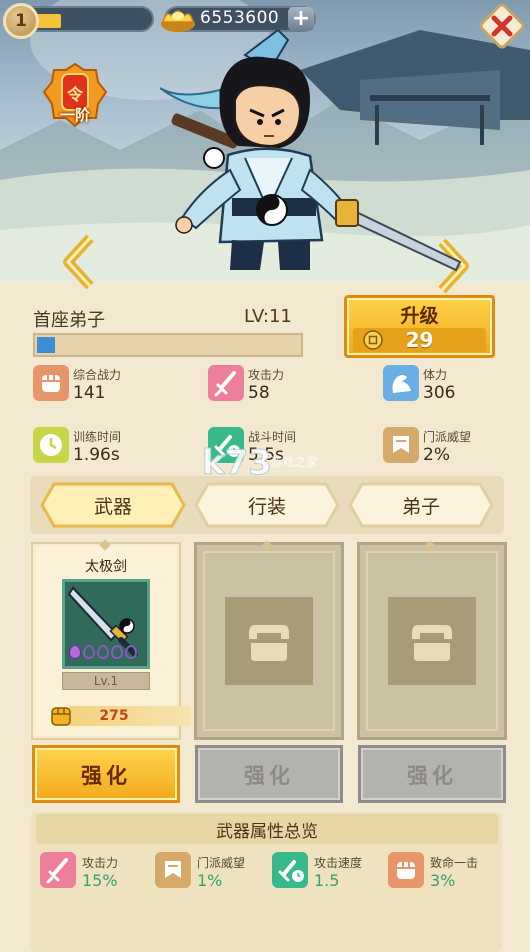 This screenshot has height=952, width=530. Describe the element at coordinates (69, 320) in the screenshot. I see `disciple-title: 首座弟子` at that location.